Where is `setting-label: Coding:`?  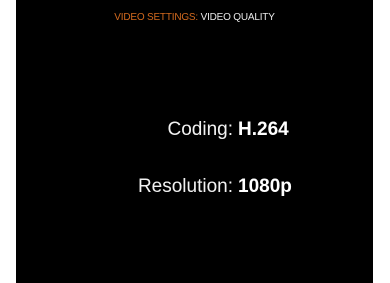
setting-label: Coding: is located at coordinates (200, 129).